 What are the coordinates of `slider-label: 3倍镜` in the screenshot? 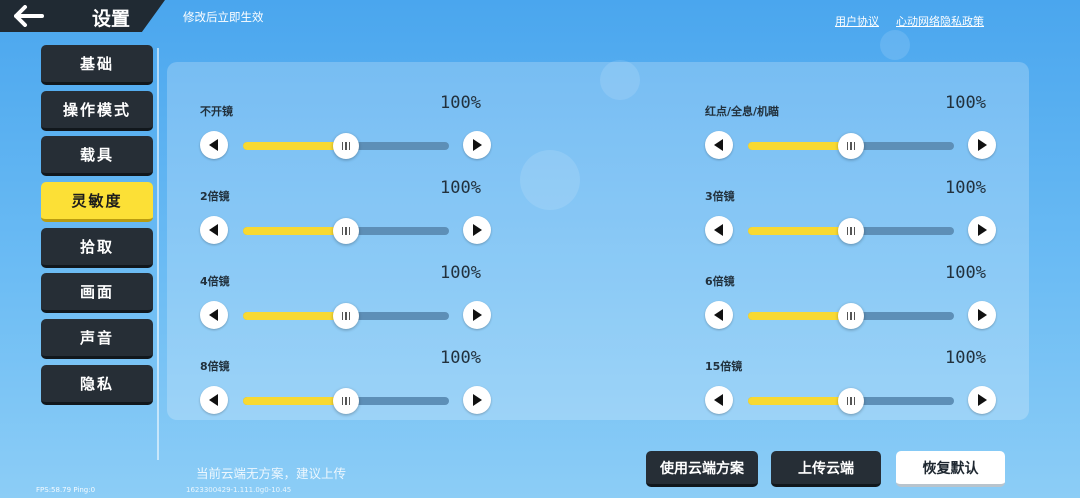 It's located at (720, 196).